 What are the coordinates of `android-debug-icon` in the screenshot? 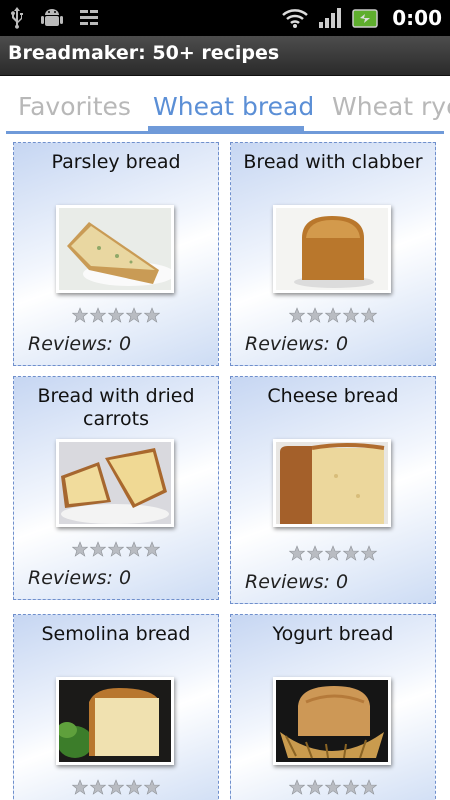 It's located at (52, 18).